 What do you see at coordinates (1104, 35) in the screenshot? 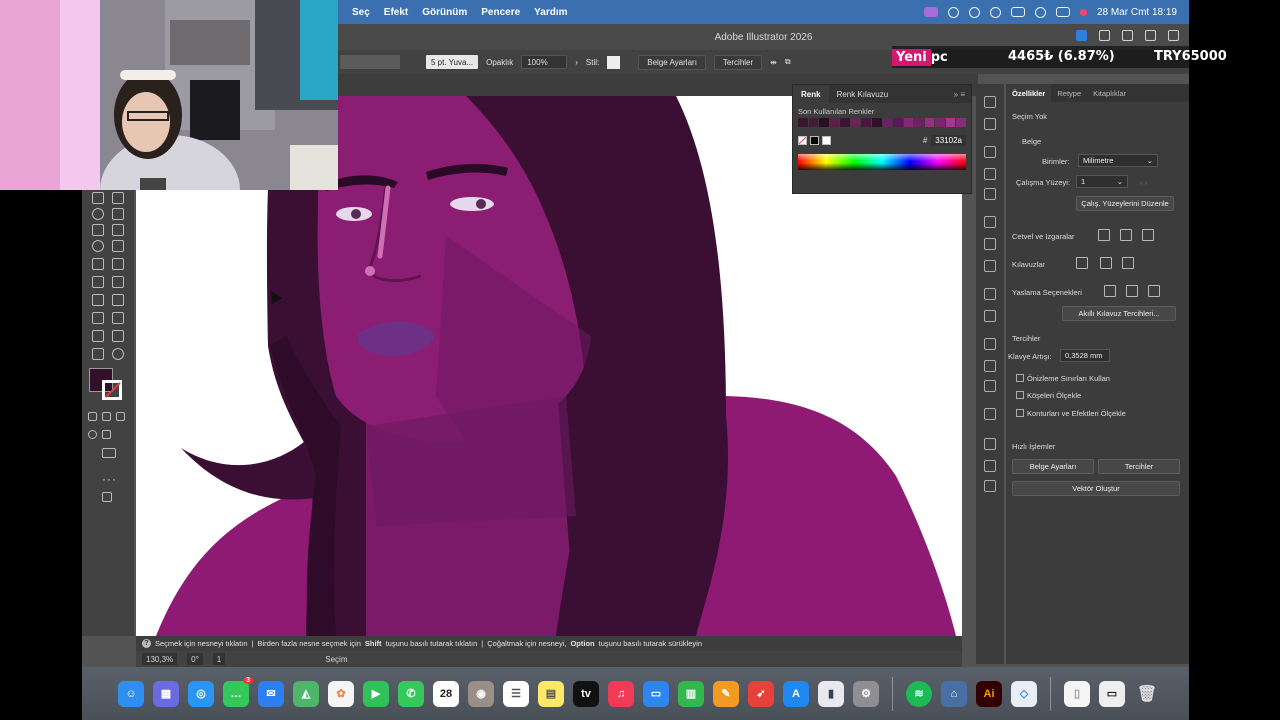
I see `brush-icon` at bounding box center [1104, 35].